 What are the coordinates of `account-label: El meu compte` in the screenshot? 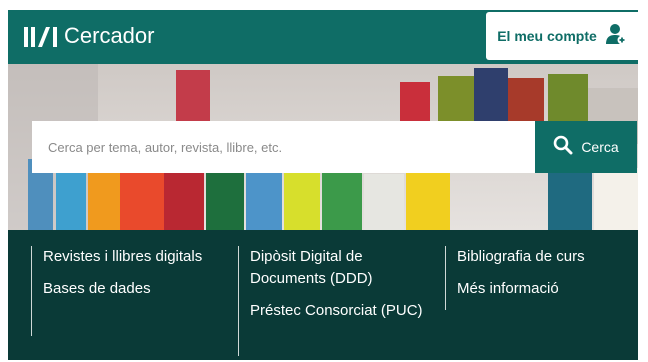 It's located at (547, 36).